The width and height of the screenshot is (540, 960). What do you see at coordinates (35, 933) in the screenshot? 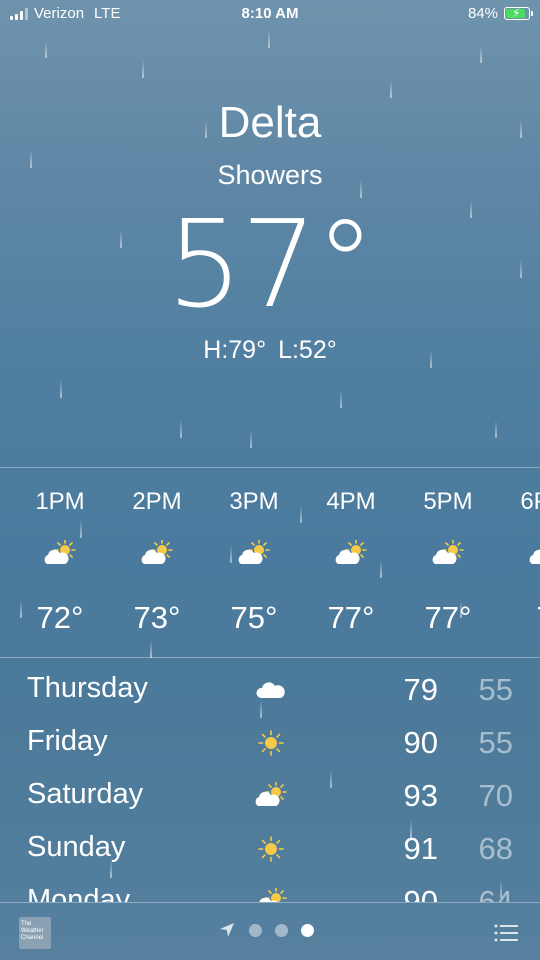
I see `weather-channel-logo: The Weather Channel` at bounding box center [35, 933].